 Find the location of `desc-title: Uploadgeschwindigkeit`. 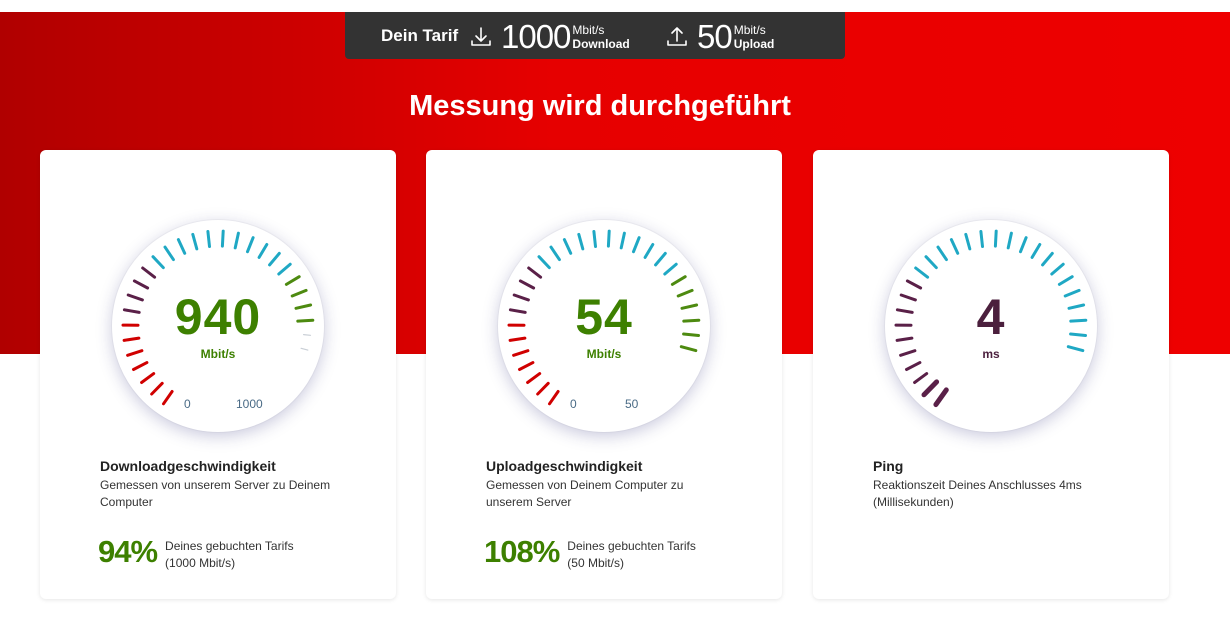

desc-title: Uploadgeschwindigkeit is located at coordinates (564, 466).